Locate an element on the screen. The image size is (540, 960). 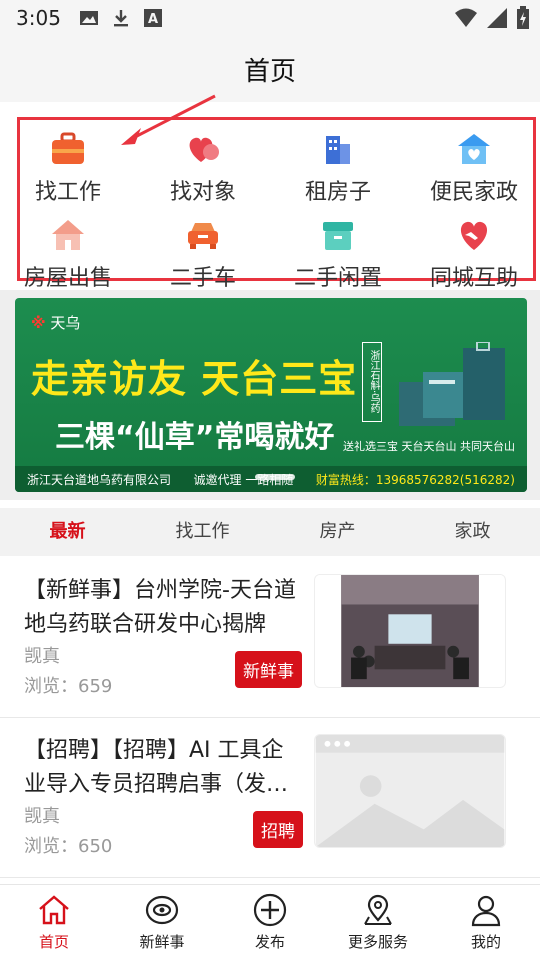
category-label: 找对象 is located at coordinates (202, 192).